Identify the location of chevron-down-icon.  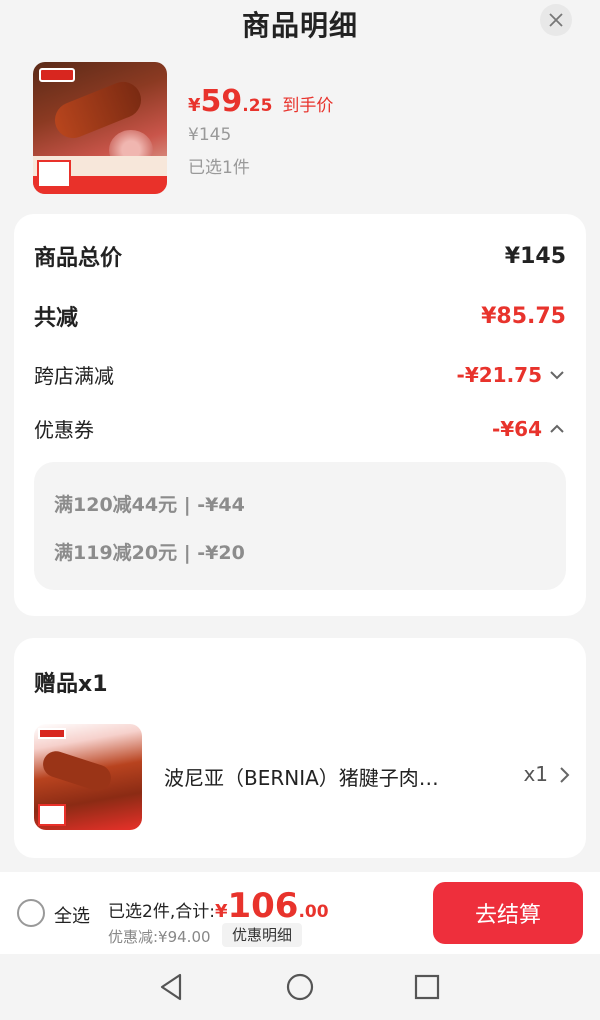
(557, 374).